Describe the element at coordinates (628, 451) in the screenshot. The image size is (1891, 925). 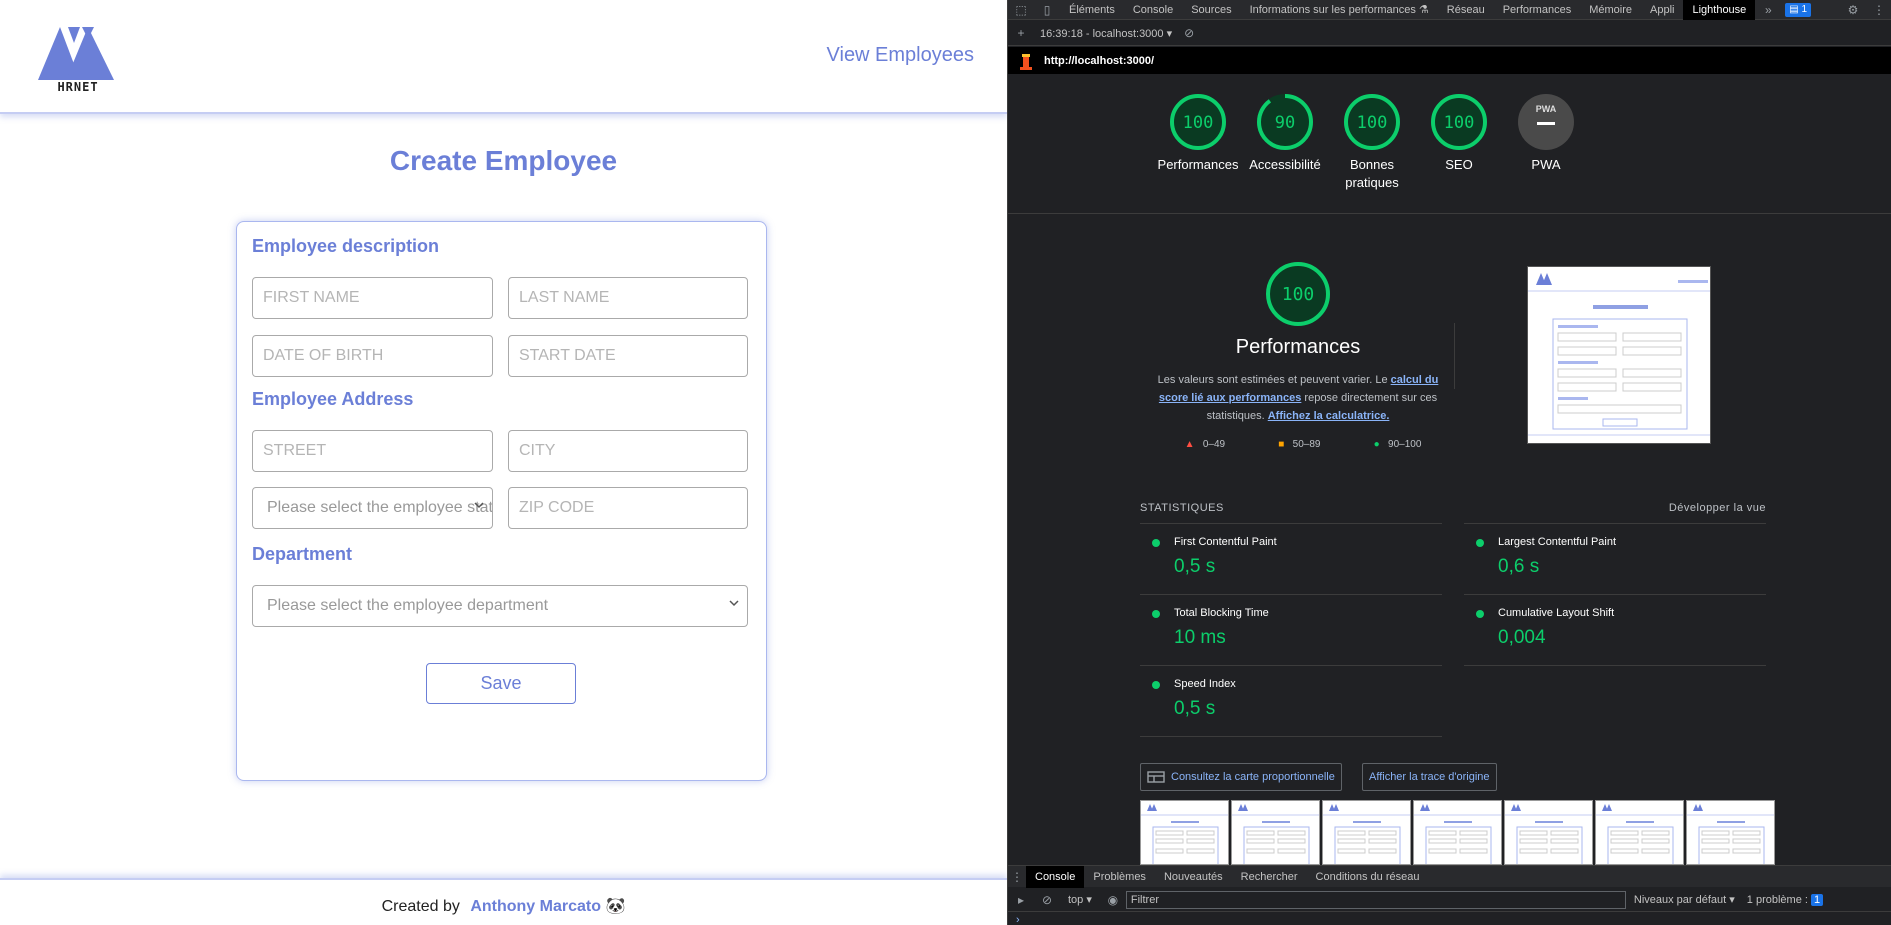
I see `city-input` at that location.